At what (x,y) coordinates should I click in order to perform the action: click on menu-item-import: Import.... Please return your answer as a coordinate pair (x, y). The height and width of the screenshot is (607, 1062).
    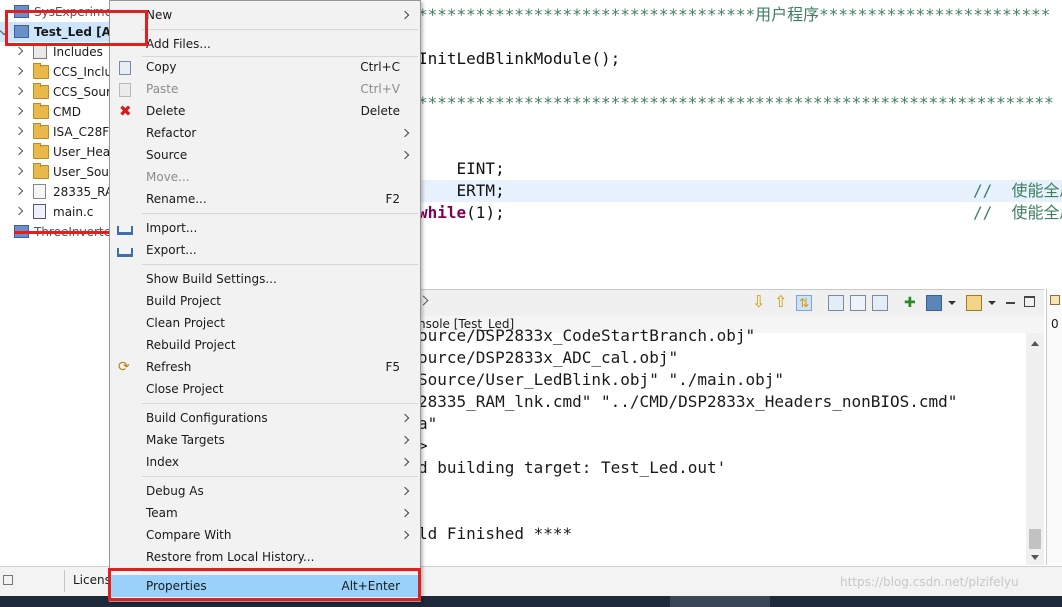
    Looking at the image, I should click on (265, 228).